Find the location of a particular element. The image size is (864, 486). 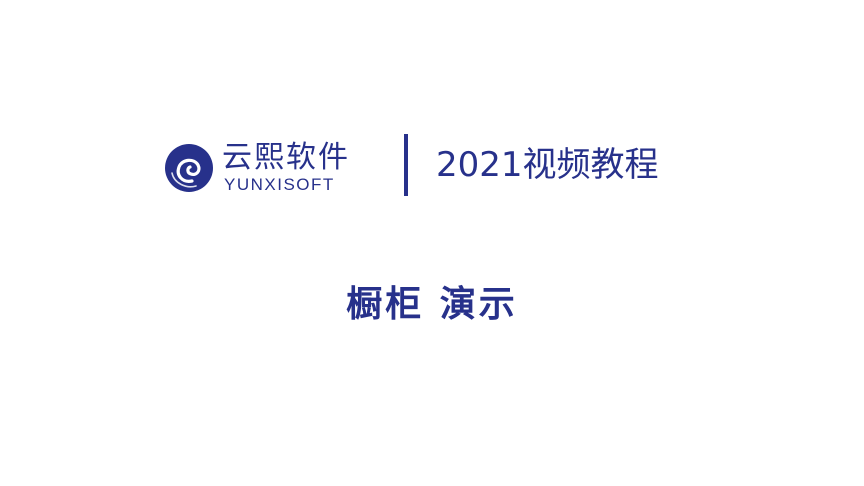

series-title: 2021视频教程 is located at coordinates (547, 165).